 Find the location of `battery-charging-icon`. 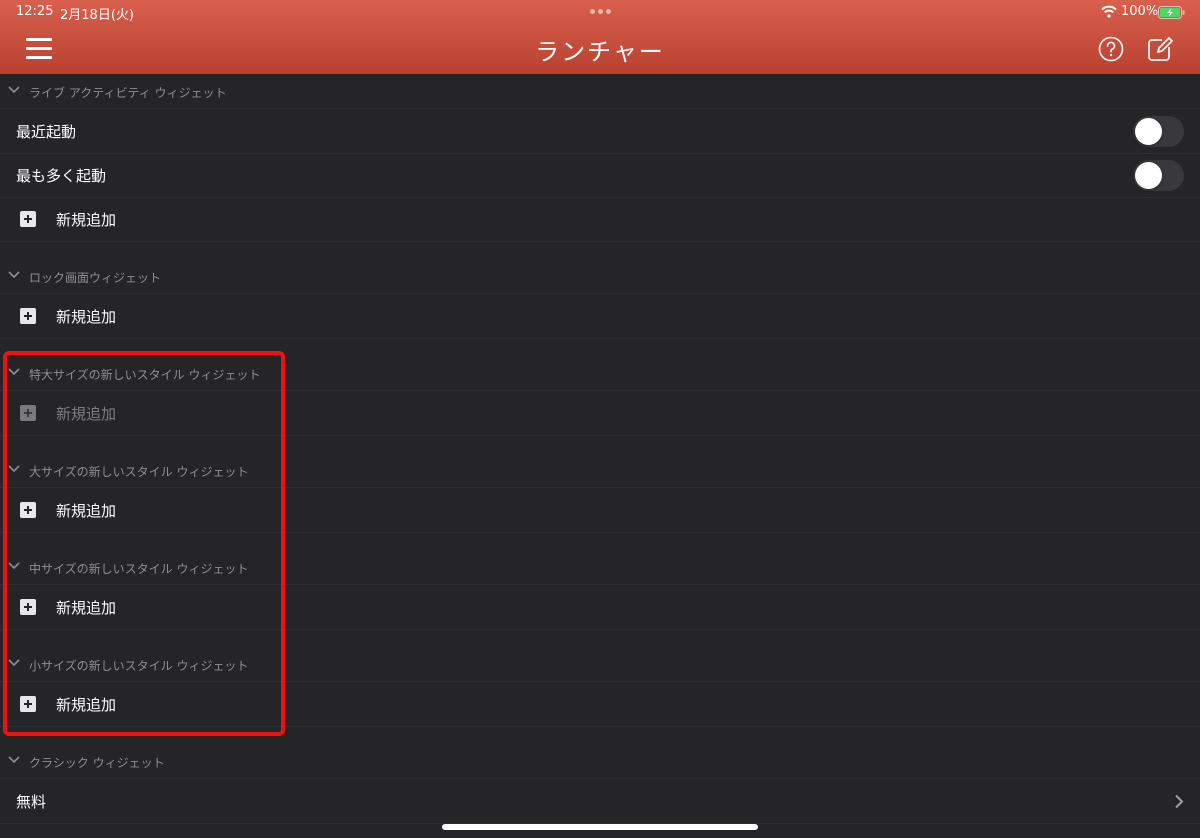

battery-charging-icon is located at coordinates (1171, 12).